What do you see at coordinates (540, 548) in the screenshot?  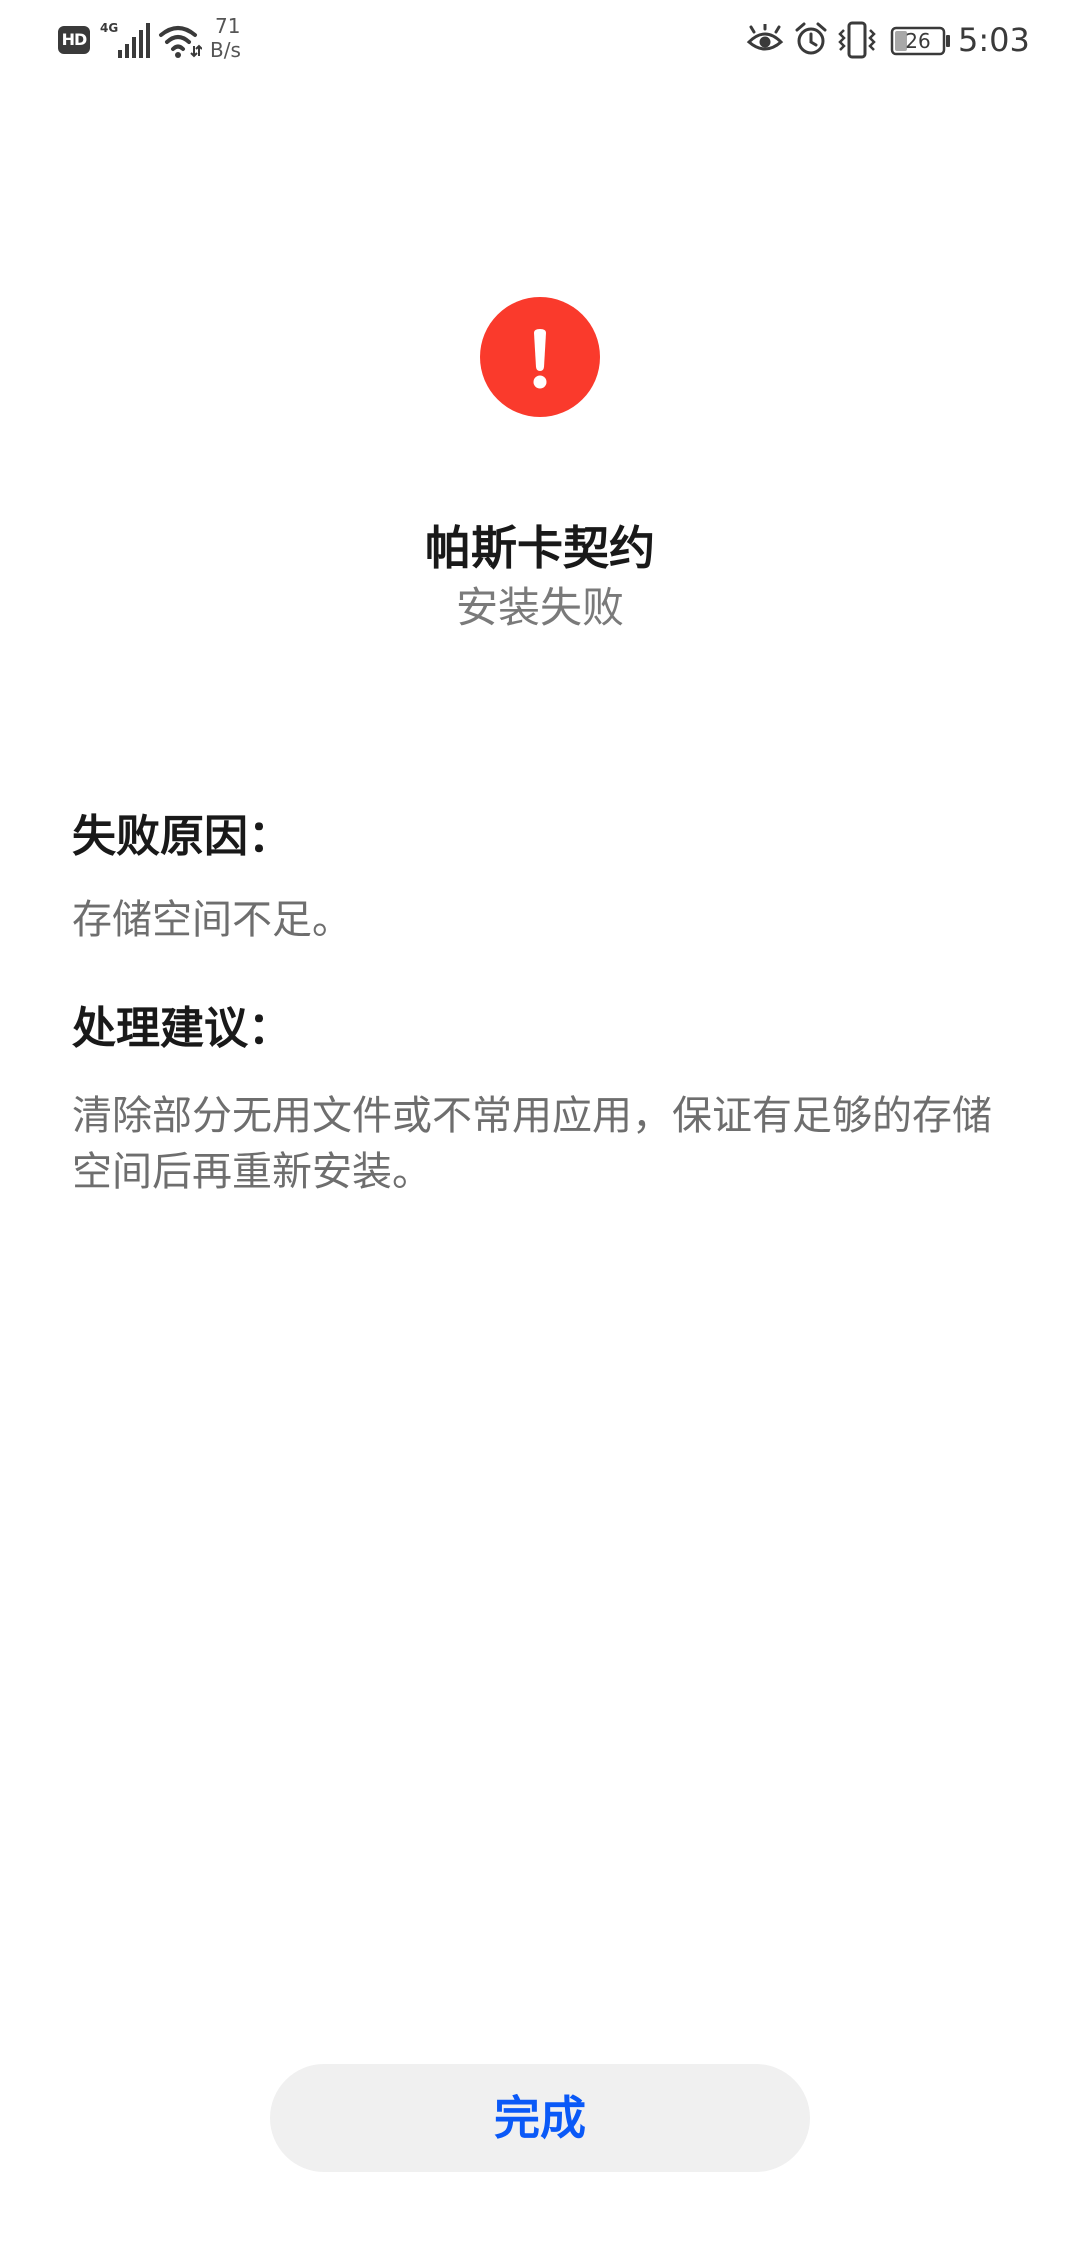 I see `app-name: 帕斯卡契约` at bounding box center [540, 548].